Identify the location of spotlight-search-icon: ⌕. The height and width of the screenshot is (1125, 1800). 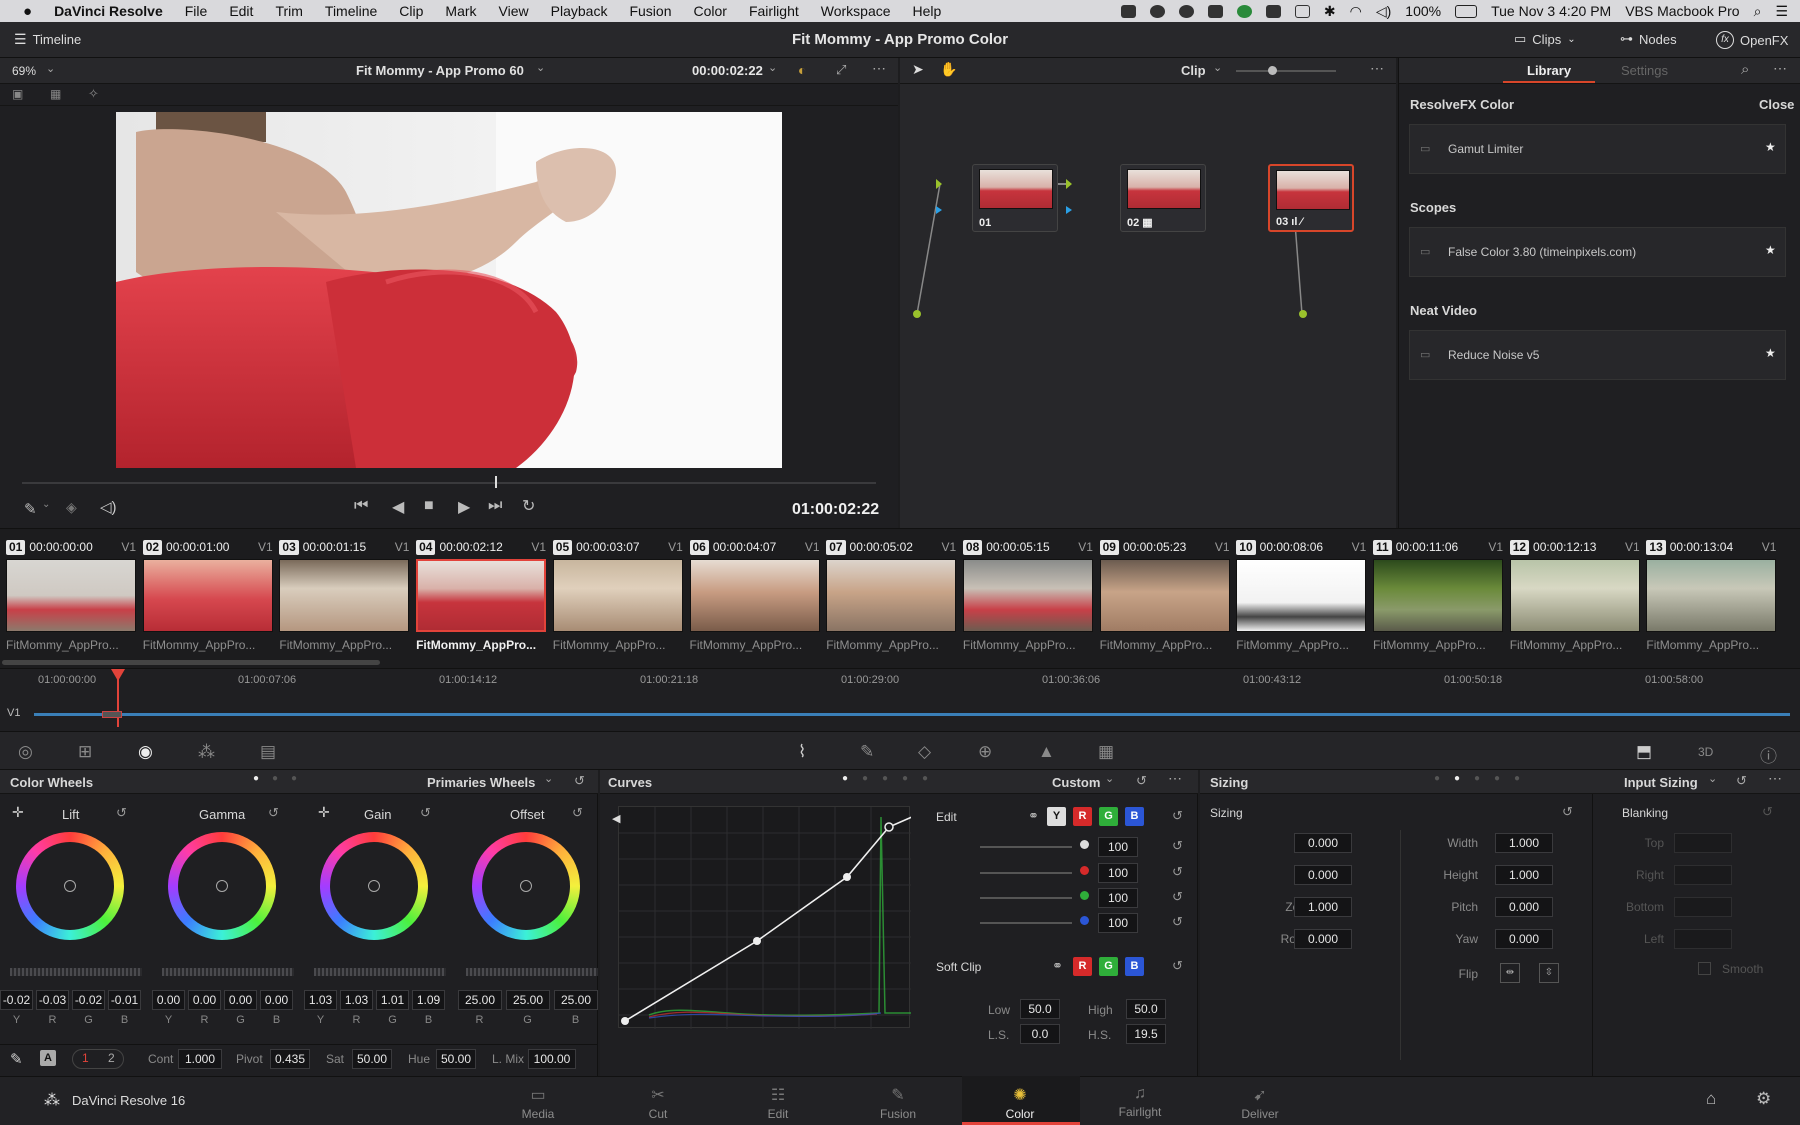
(1758, 11).